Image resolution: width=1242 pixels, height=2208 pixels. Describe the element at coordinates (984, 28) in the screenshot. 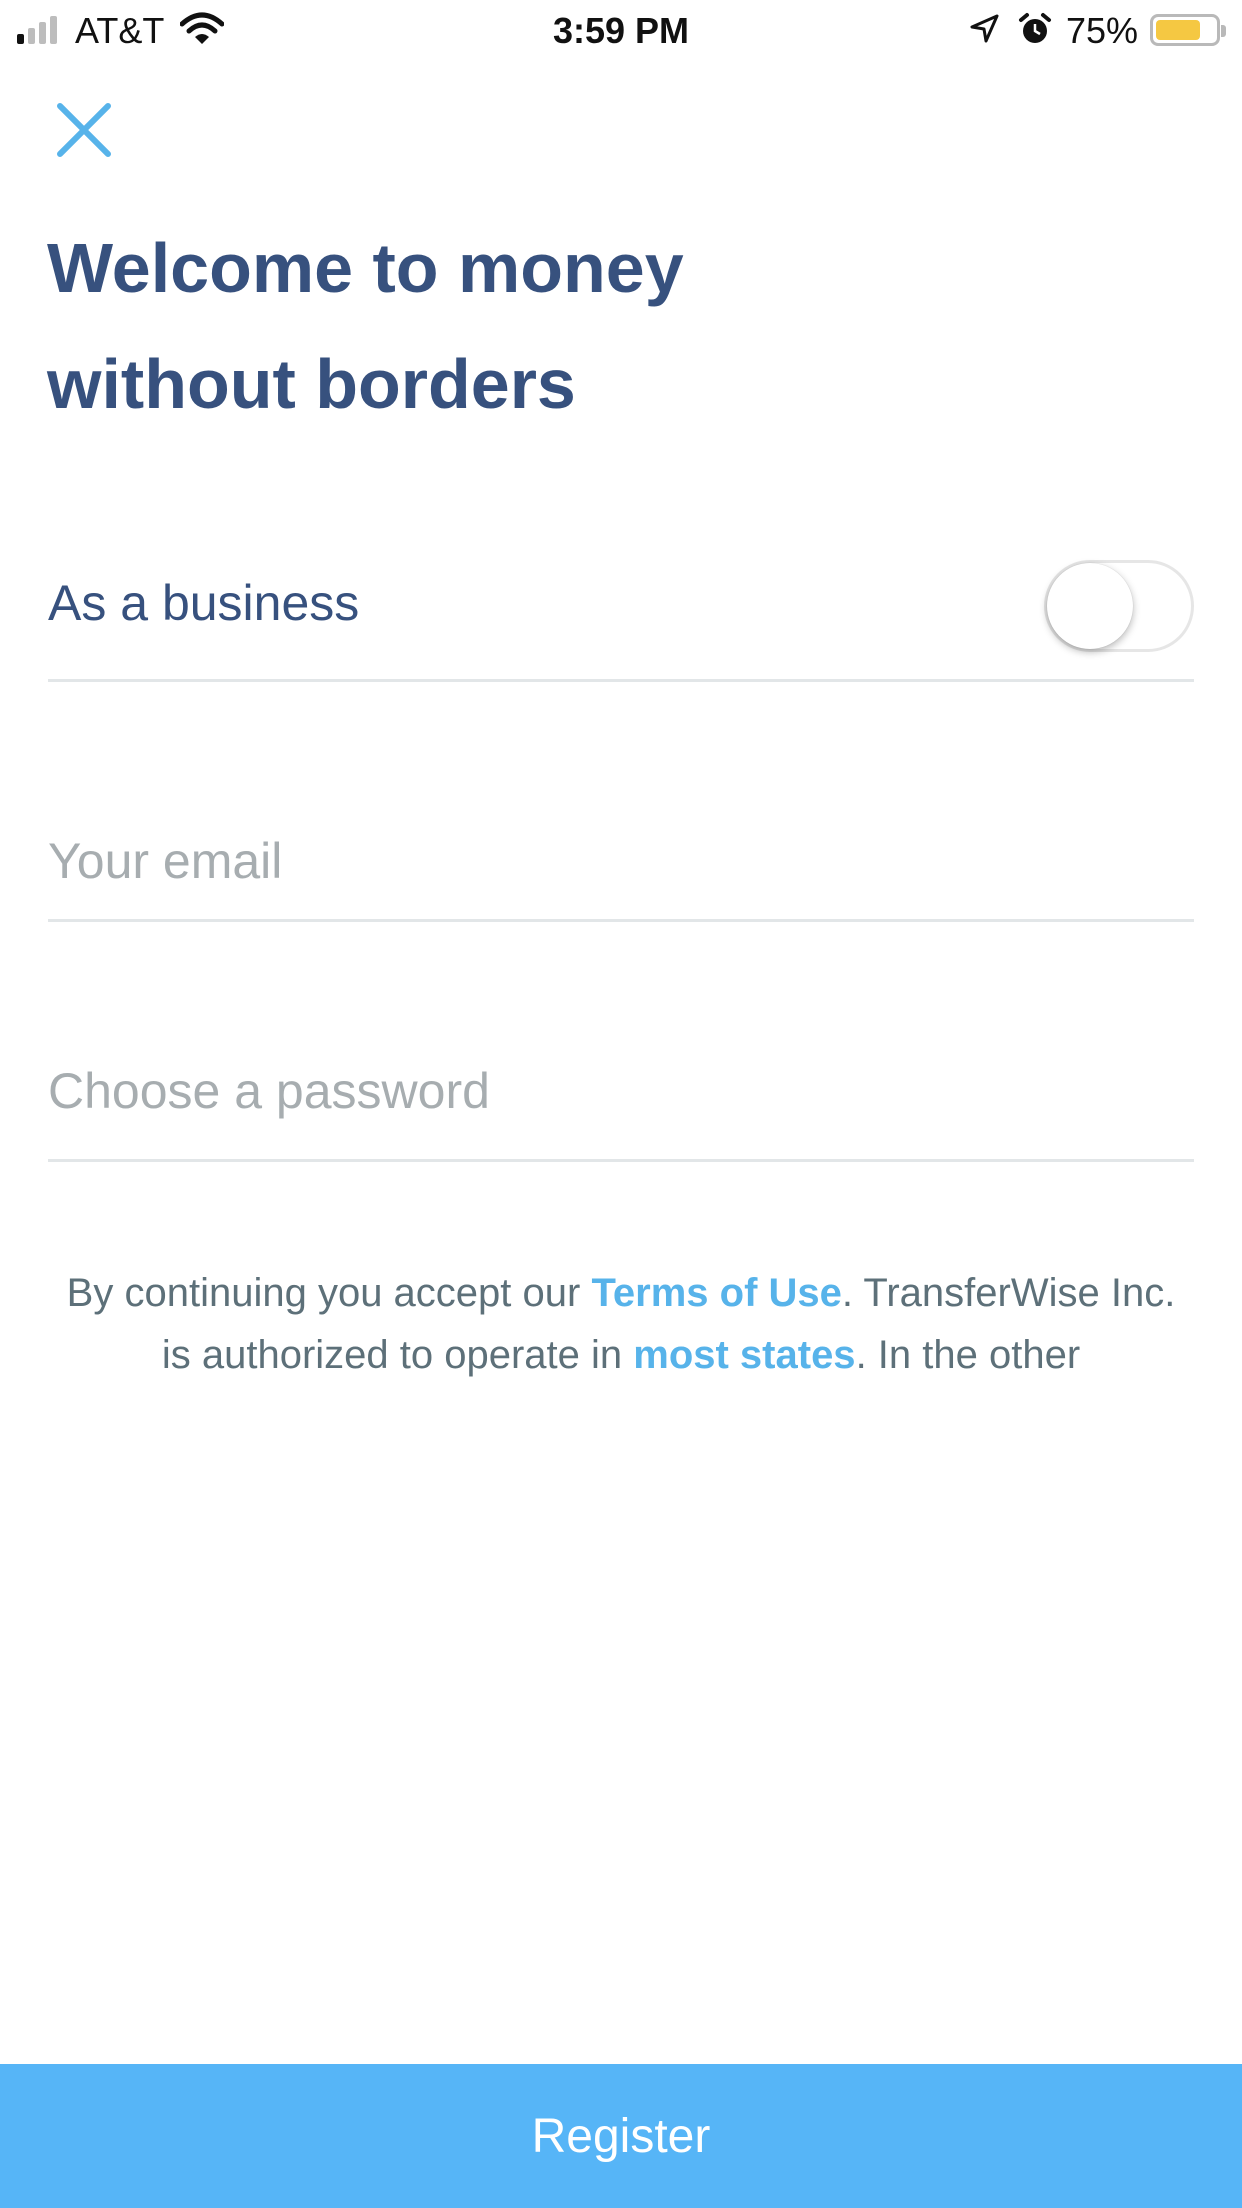

I see `location-icon` at that location.